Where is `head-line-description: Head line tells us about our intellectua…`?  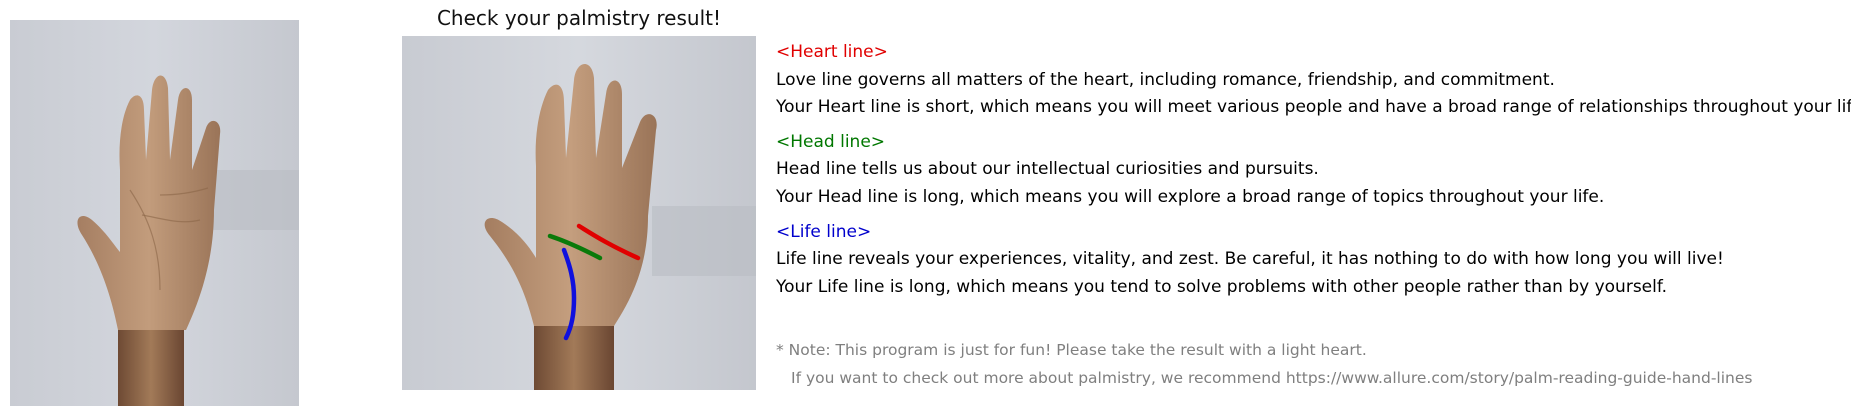
head-line-description: Head line tells us about our intellectua… is located at coordinates (1047, 169).